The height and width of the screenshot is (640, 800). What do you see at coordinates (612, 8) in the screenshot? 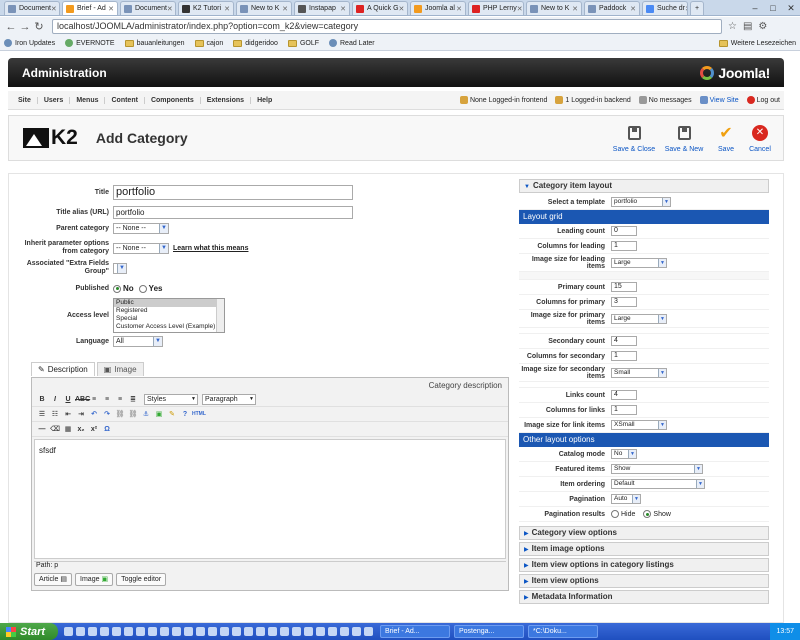
I see `browser-tab: Paddock ✕` at bounding box center [612, 8].